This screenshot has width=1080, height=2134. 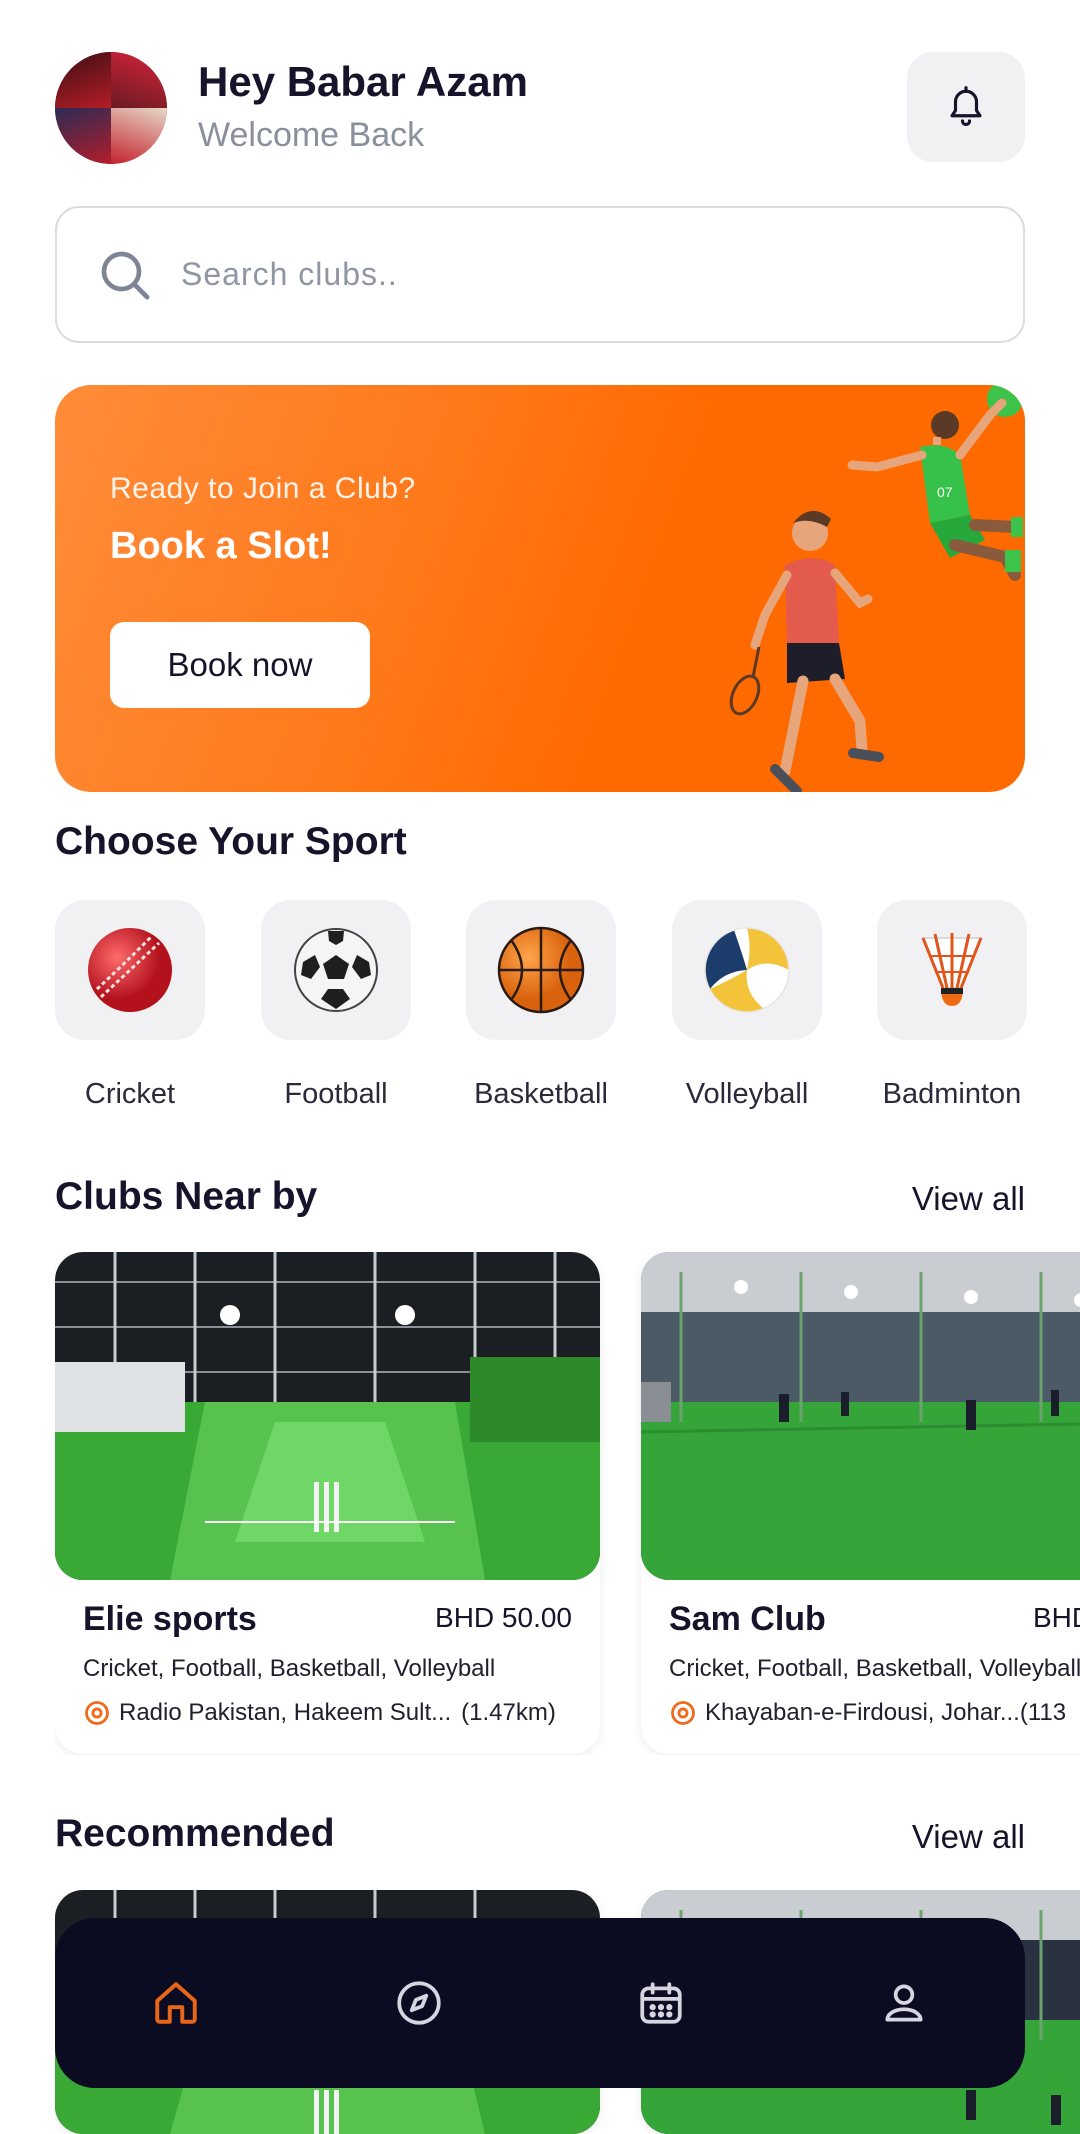 I want to click on greeting-subtitle: Welcome Back, so click(x=311, y=135).